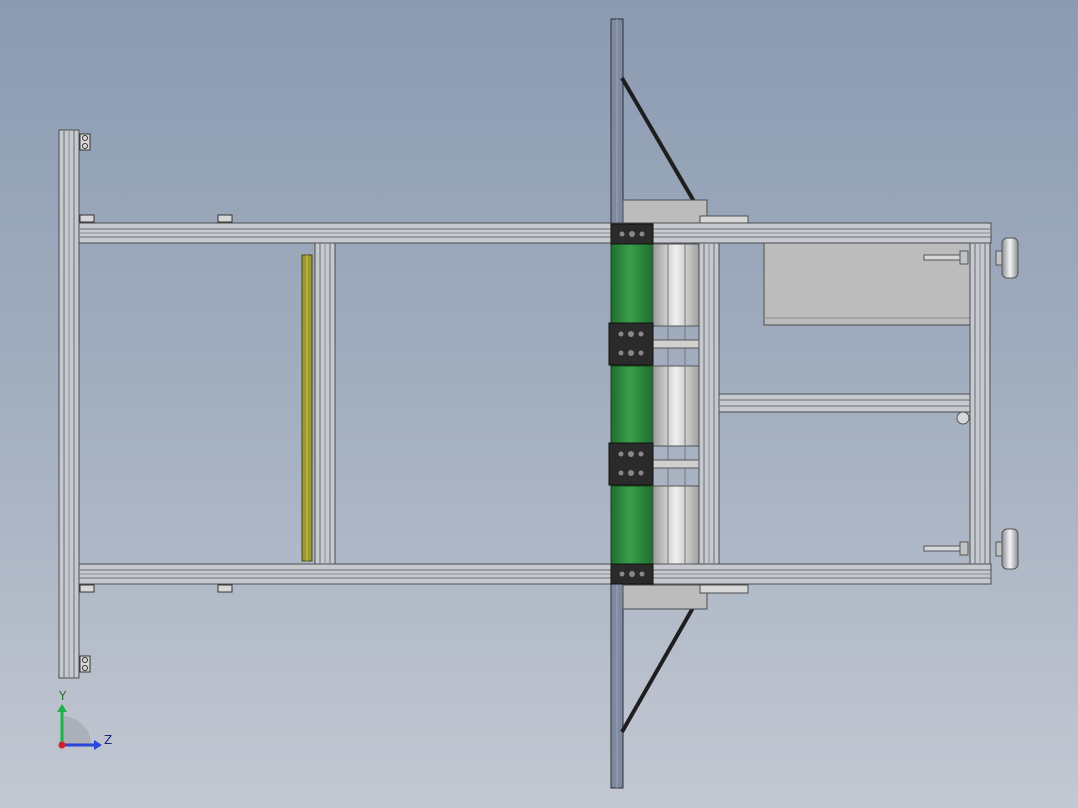  Describe the element at coordinates (69, 404) in the screenshot. I see `left-vertical-extrusion` at that location.